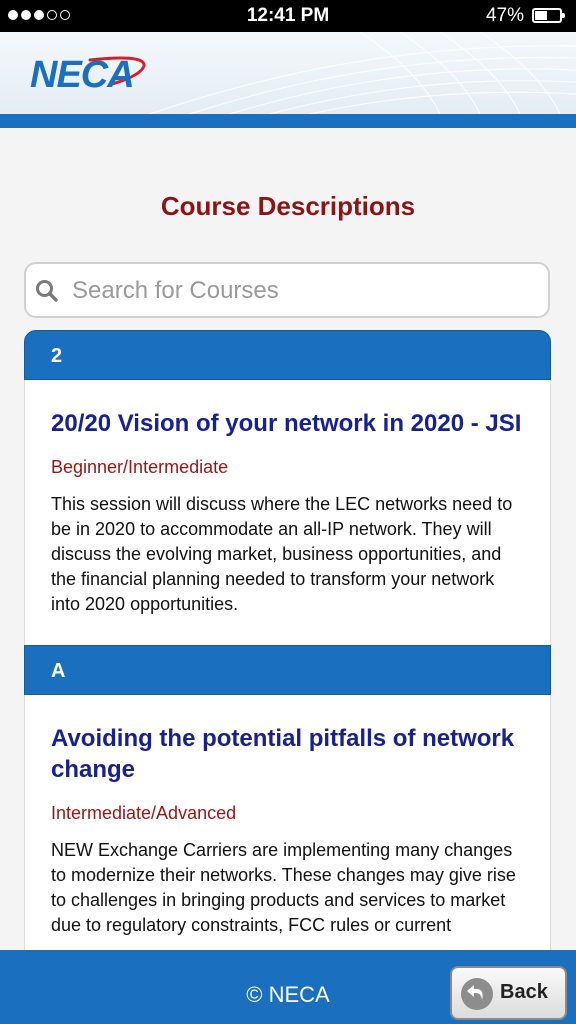 The image size is (576, 1024). Describe the element at coordinates (82, 75) in the screenshot. I see `logo-text: NECA` at that location.